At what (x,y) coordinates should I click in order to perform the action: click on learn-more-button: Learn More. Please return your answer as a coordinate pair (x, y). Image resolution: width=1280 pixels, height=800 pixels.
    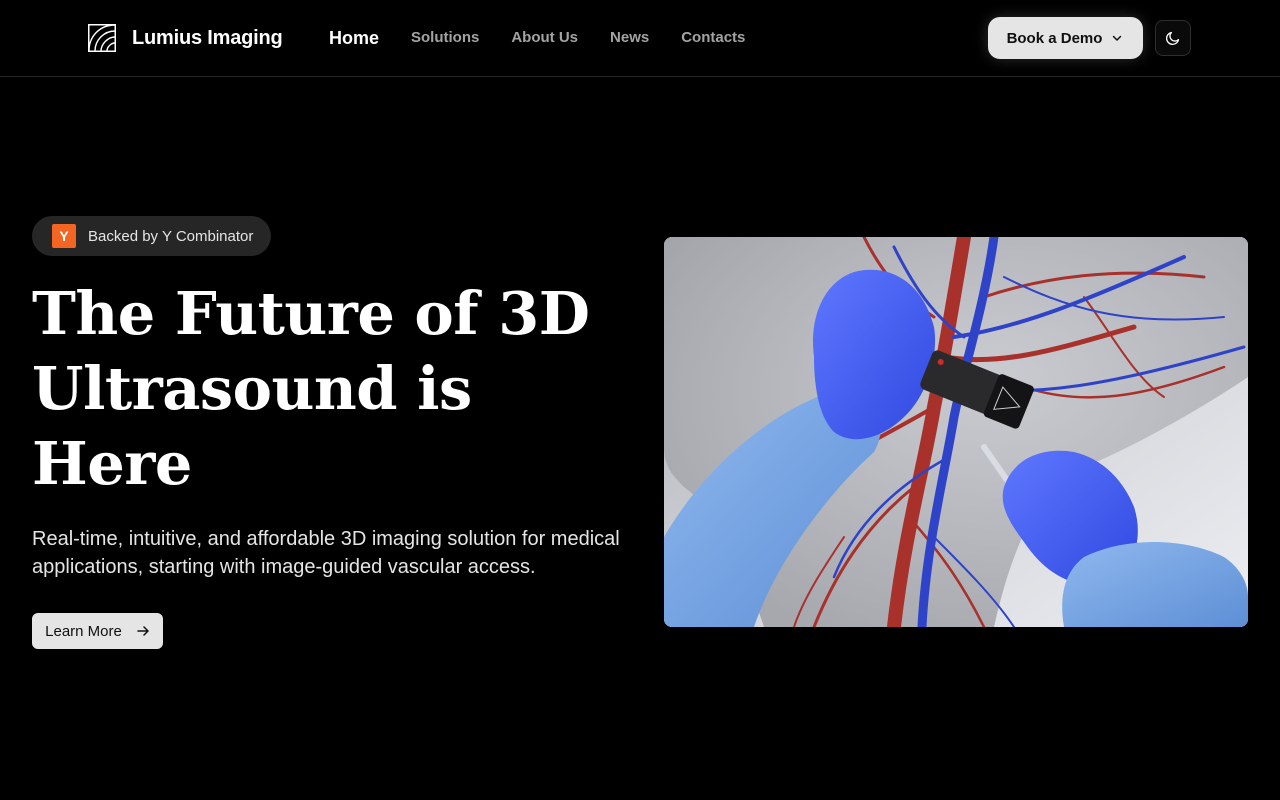
    Looking at the image, I should click on (97, 631).